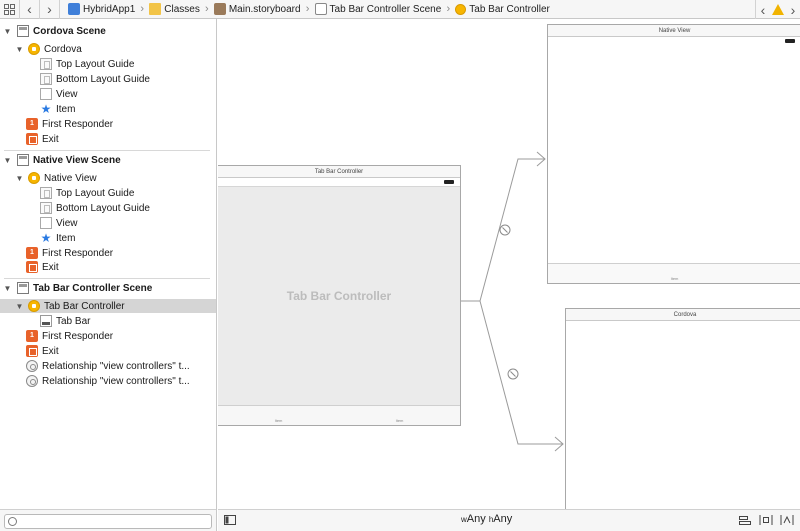 The width and height of the screenshot is (800, 531). What do you see at coordinates (95, 193) in the screenshot?
I see `outline-label: Top Layout Guide` at bounding box center [95, 193].